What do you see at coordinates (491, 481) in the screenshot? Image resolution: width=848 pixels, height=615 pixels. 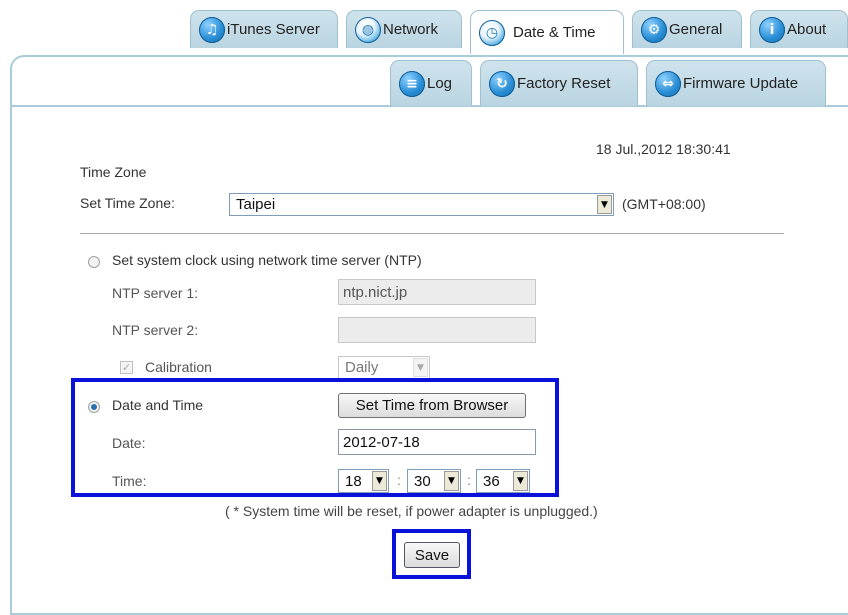 I see `second-value: 36` at bounding box center [491, 481].